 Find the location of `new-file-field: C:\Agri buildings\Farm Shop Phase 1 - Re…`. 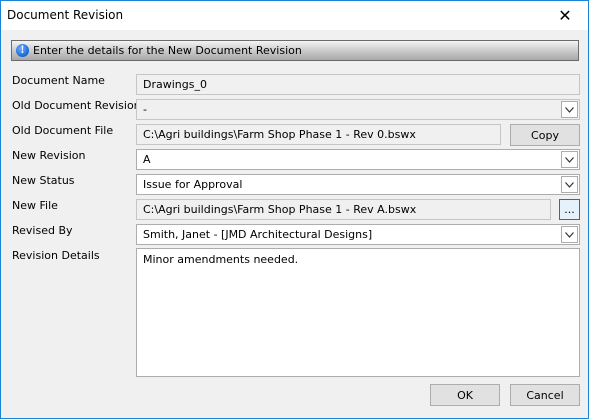

new-file-field: C:\Agri buildings\Farm Shop Phase 1 - Re… is located at coordinates (343, 209).